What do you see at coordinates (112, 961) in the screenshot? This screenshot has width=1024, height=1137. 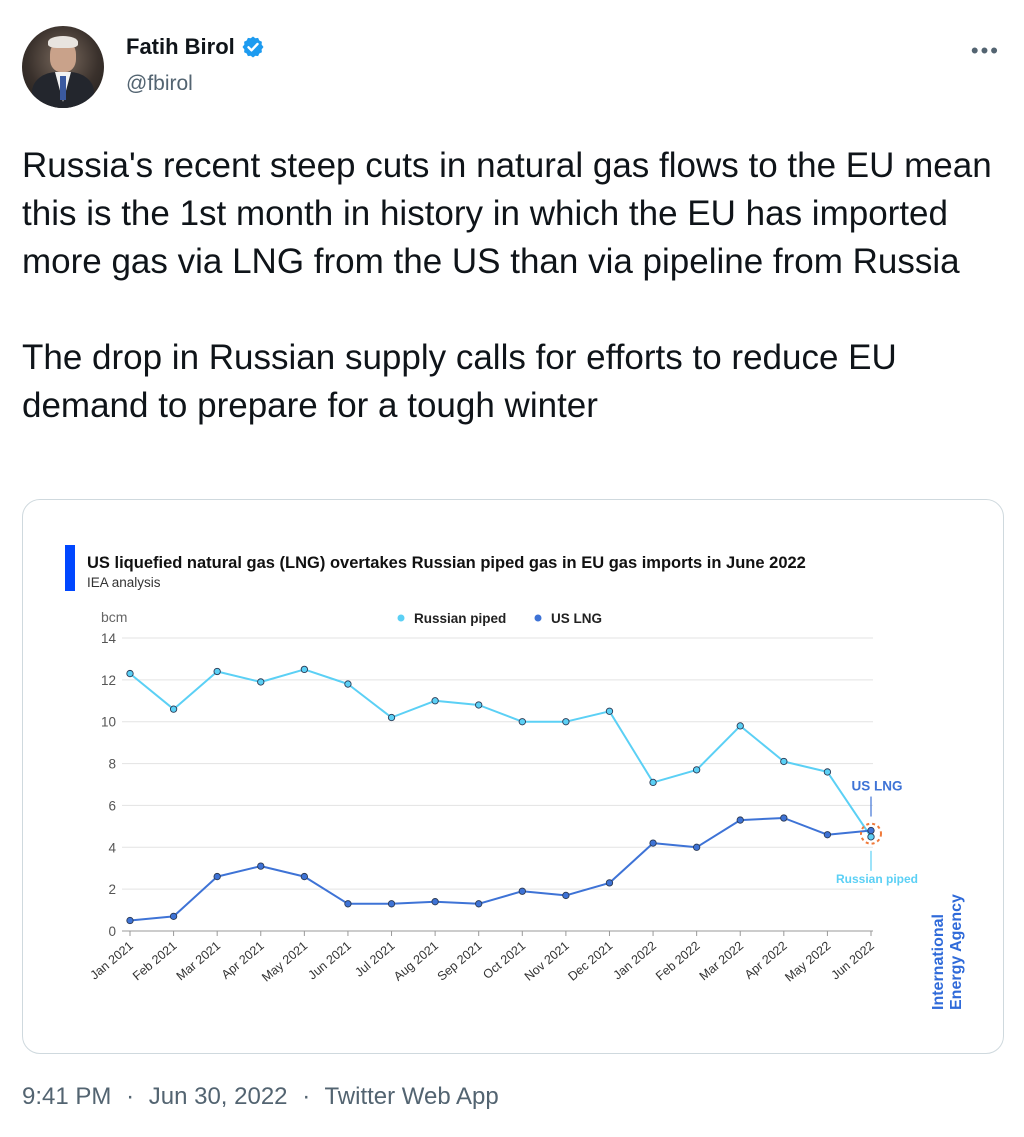 I see `x-tick-label-0: Jan 2021` at bounding box center [112, 961].